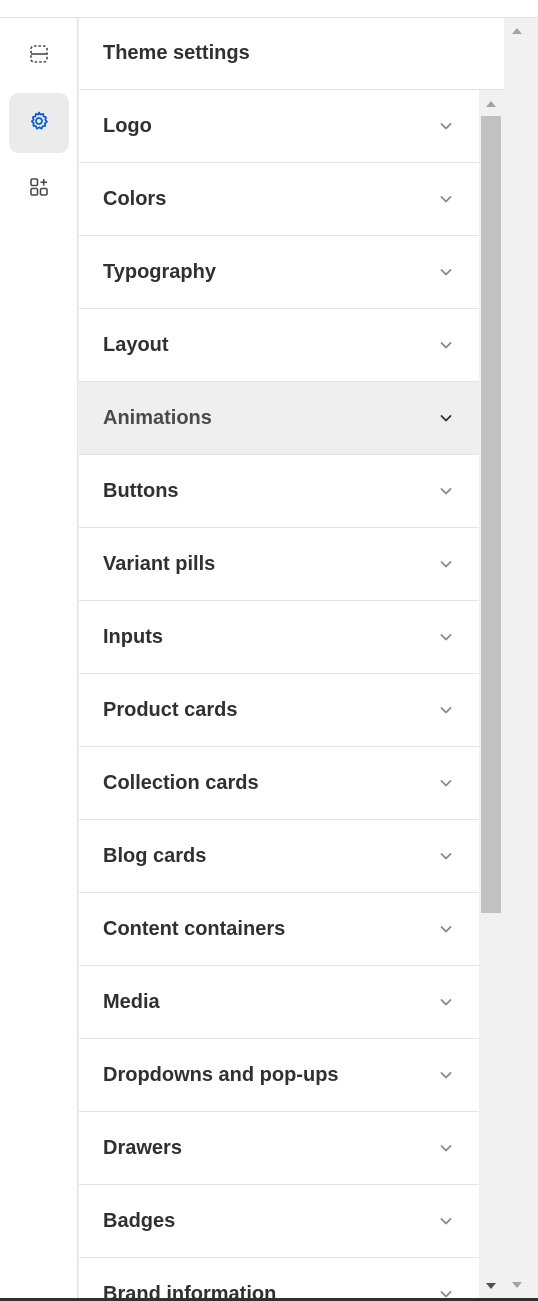  Describe the element at coordinates (221, 1074) in the screenshot. I see `settings-item-label: Dropdowns and pop-ups` at that location.